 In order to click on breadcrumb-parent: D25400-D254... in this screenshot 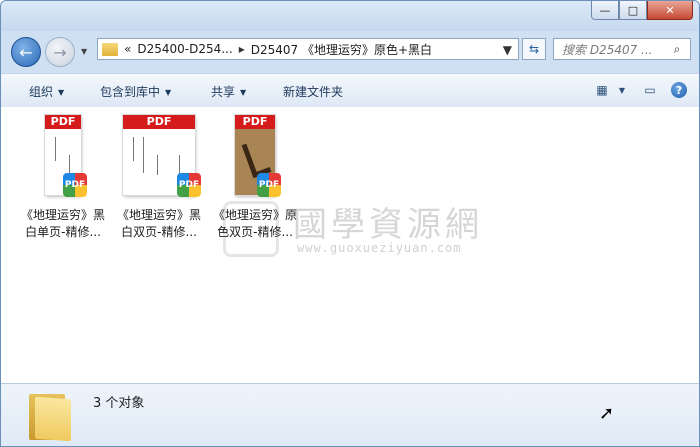, I will do `click(184, 49)`.